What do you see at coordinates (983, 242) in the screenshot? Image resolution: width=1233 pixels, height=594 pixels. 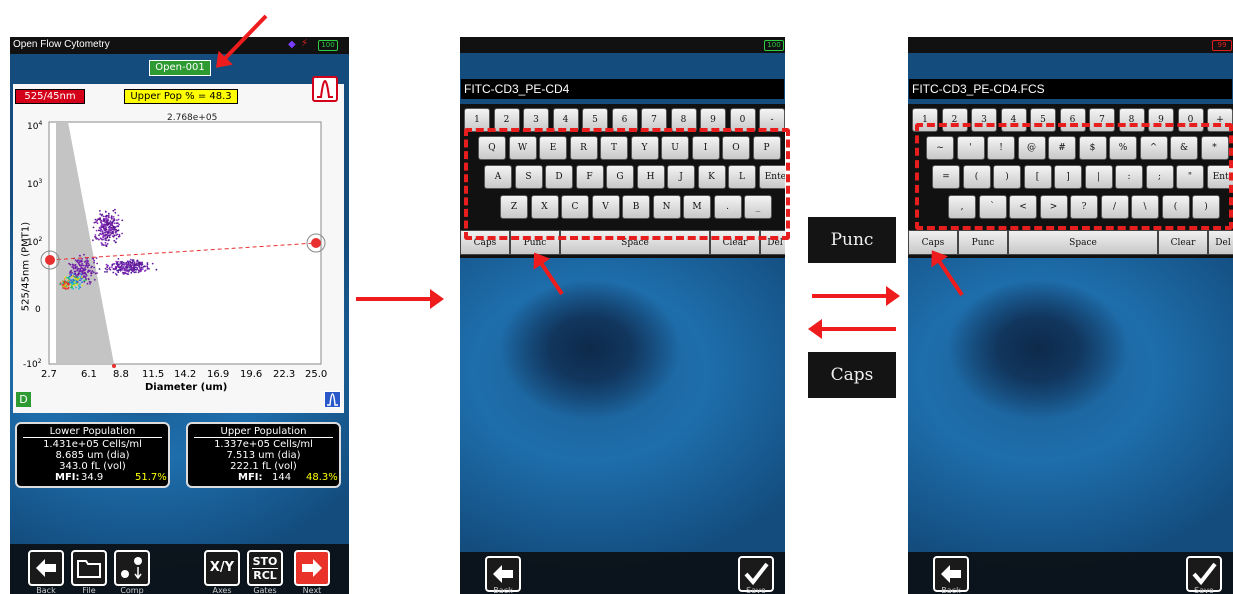 I see `punc-key: Punc` at bounding box center [983, 242].